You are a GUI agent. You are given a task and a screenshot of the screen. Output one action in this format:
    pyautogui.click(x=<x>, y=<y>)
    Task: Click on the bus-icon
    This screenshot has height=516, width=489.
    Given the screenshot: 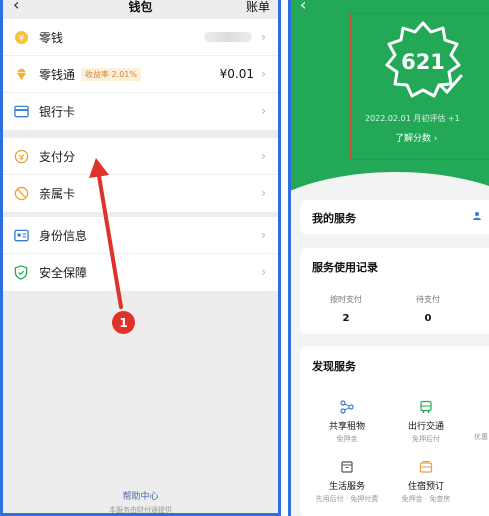 What is the action you would take?
    pyautogui.click(x=426, y=407)
    